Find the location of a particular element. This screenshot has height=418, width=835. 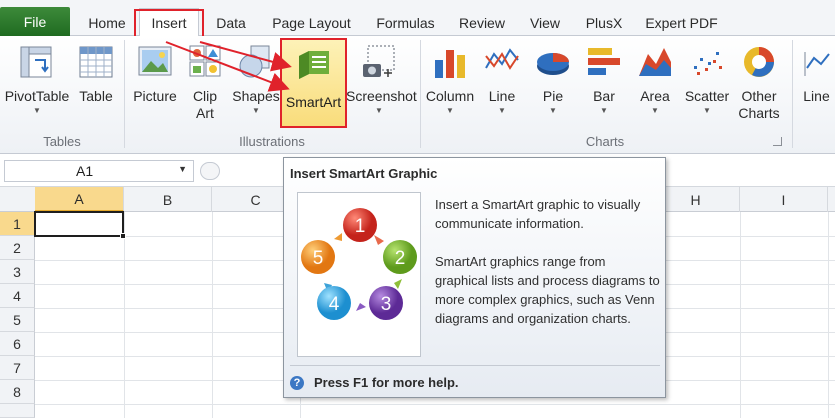

column-header-b: B is located at coordinates (168, 199).